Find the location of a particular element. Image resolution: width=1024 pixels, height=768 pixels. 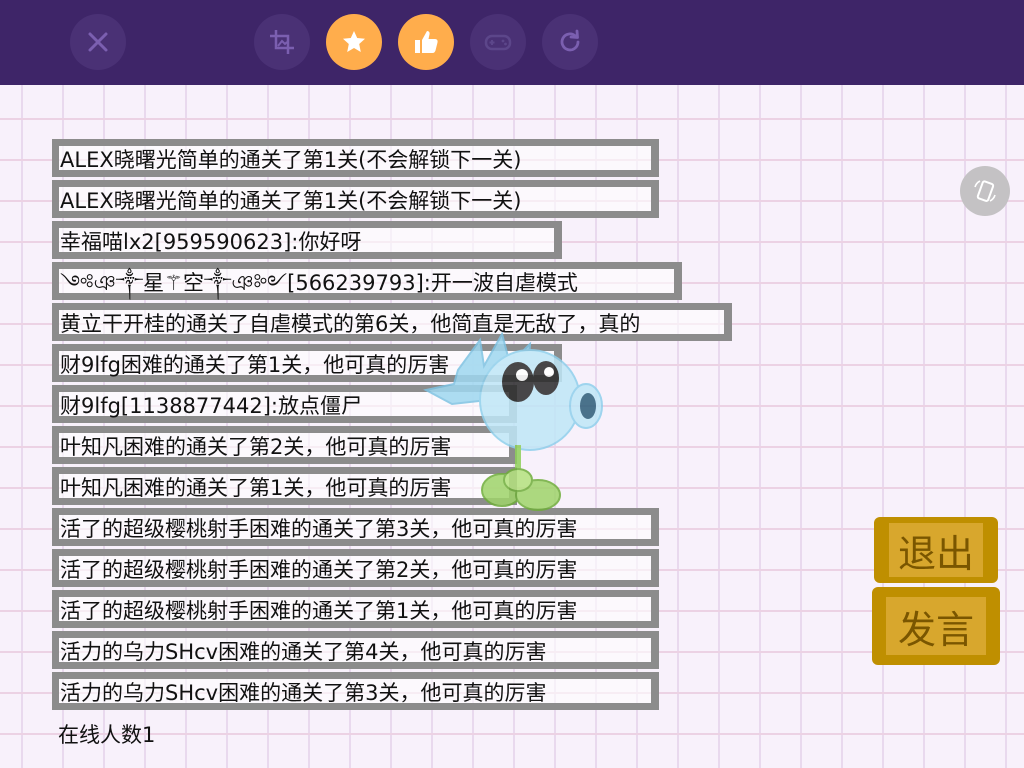

phone-rotate-icon is located at coordinates (985, 191).